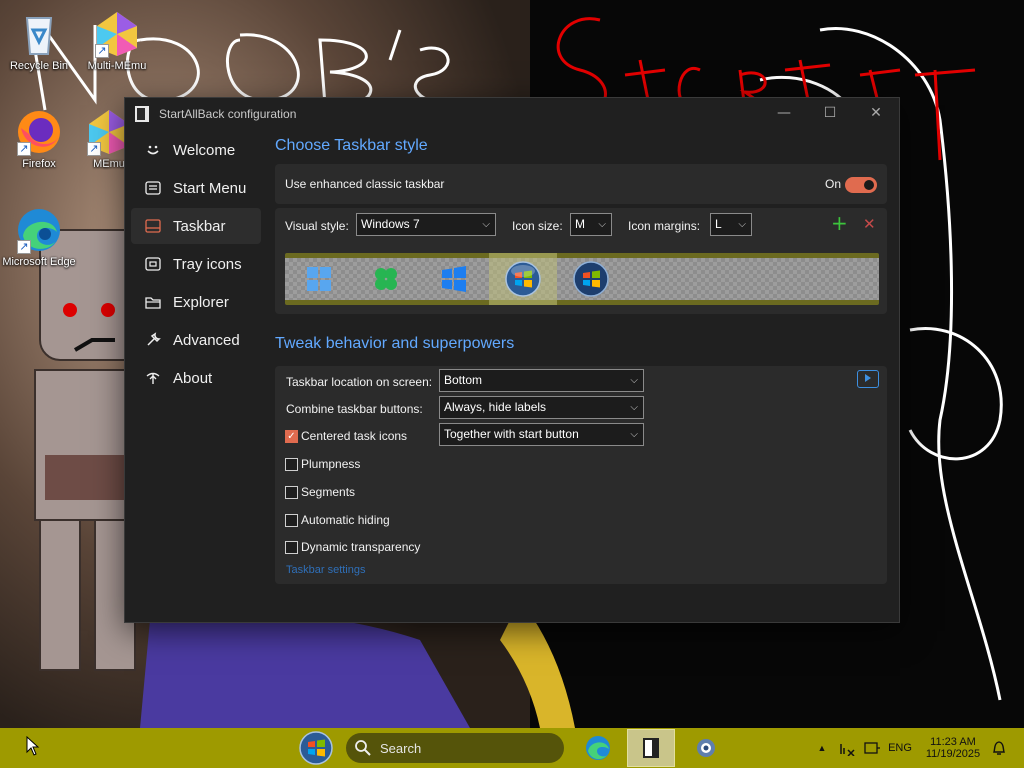 Image resolution: width=1024 pixels, height=768 pixels. I want to click on start-button-preview-strip, so click(582, 279).